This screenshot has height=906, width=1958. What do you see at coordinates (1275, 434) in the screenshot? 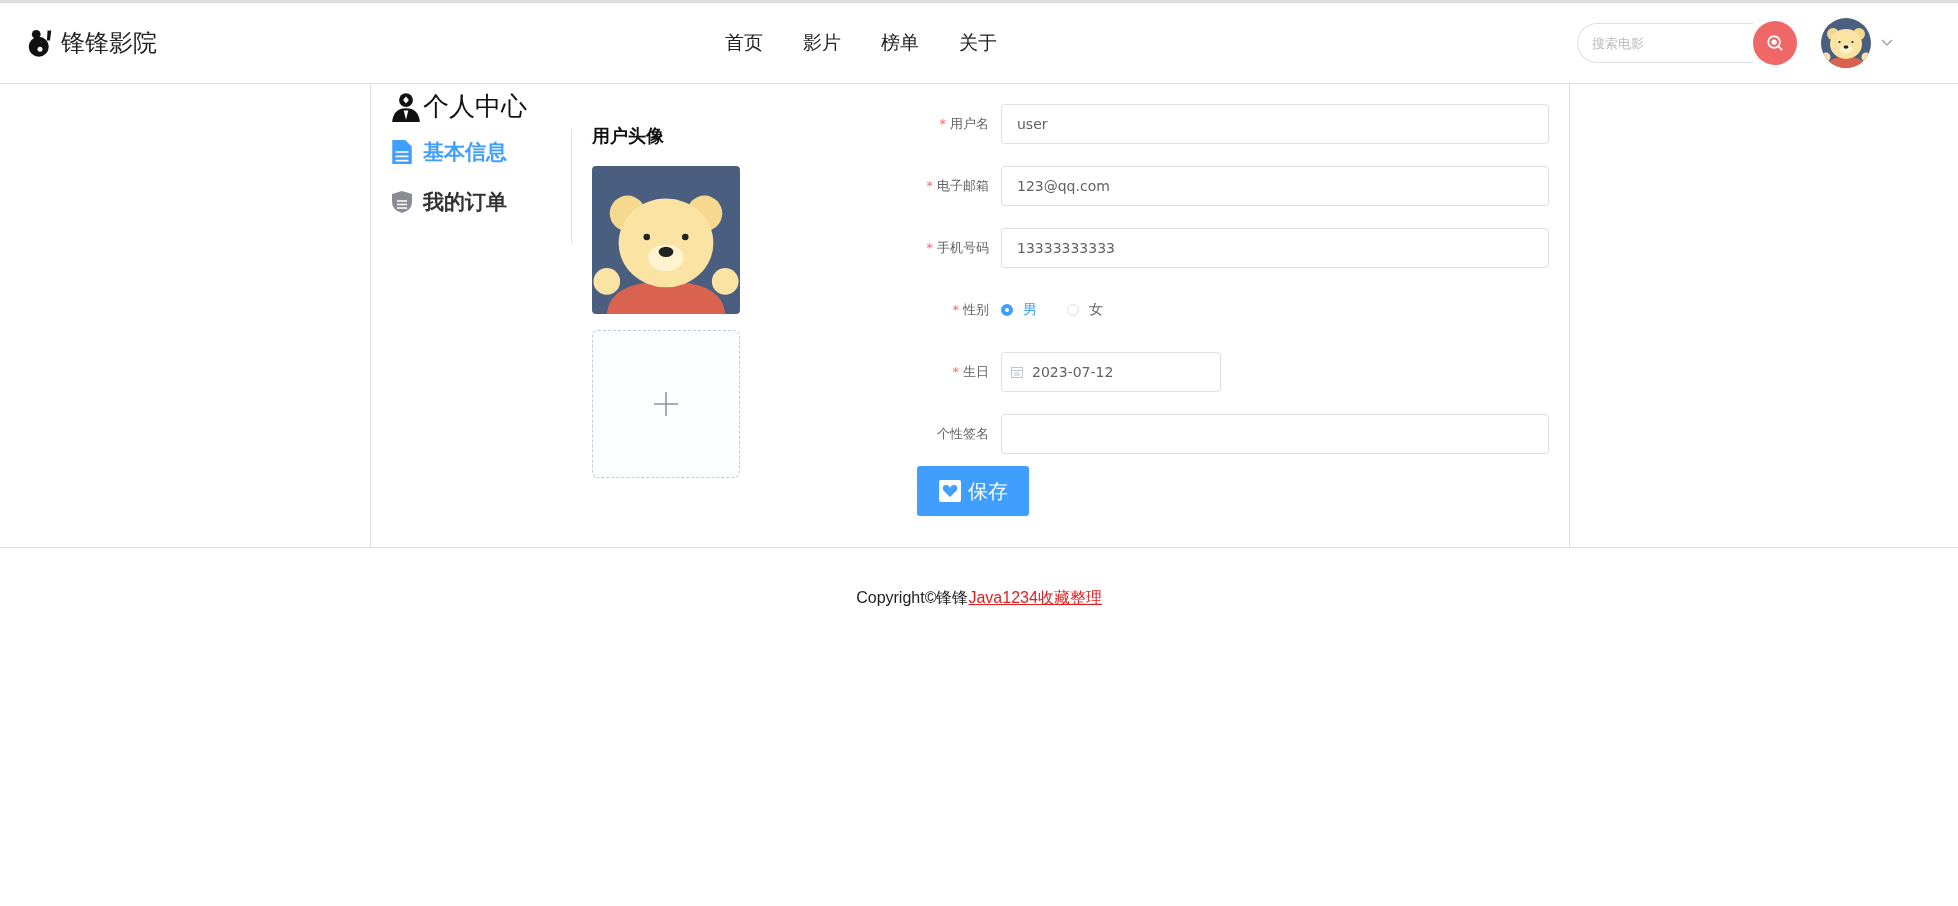
I see `input-field` at bounding box center [1275, 434].